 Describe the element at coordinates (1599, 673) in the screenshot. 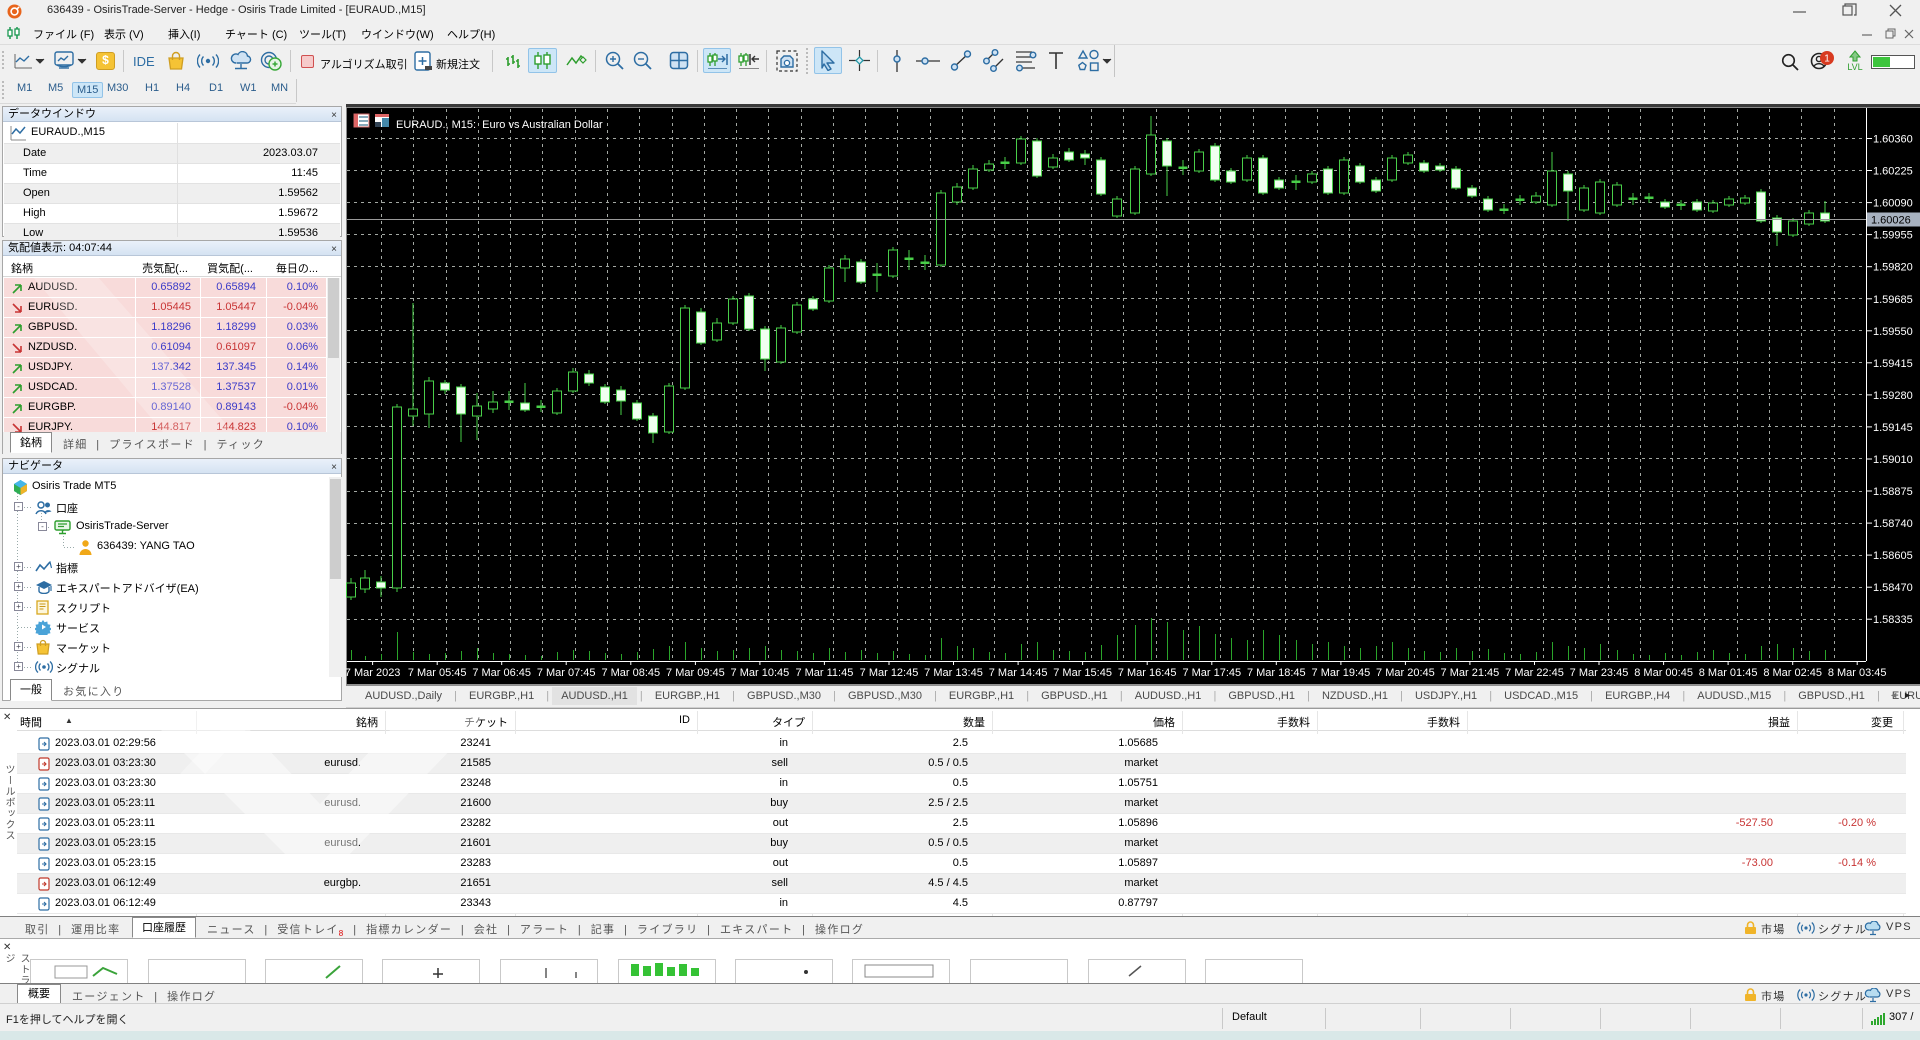

I see `svg-text: 7 Mar 23:45` at that location.